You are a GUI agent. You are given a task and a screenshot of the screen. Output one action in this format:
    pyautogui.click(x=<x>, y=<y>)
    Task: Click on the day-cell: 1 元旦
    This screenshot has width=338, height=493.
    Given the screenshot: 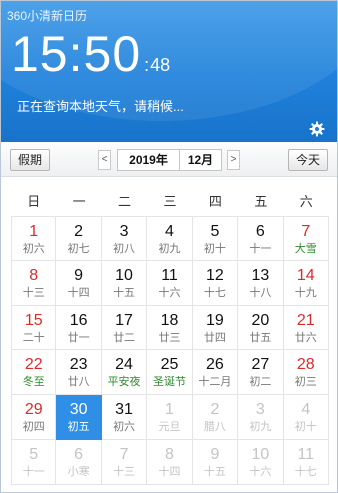 What is the action you would take?
    pyautogui.click(x=170, y=417)
    